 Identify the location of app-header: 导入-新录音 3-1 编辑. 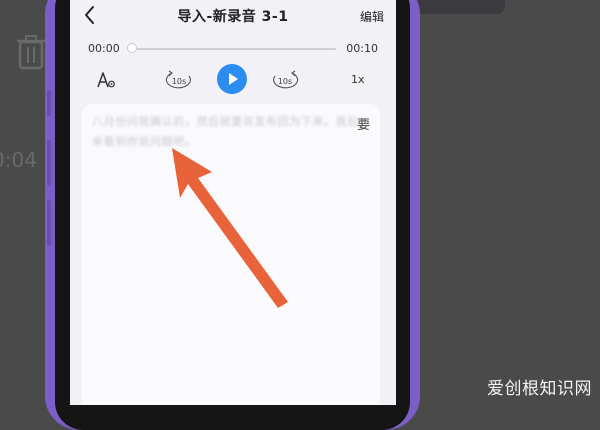
(233, 17).